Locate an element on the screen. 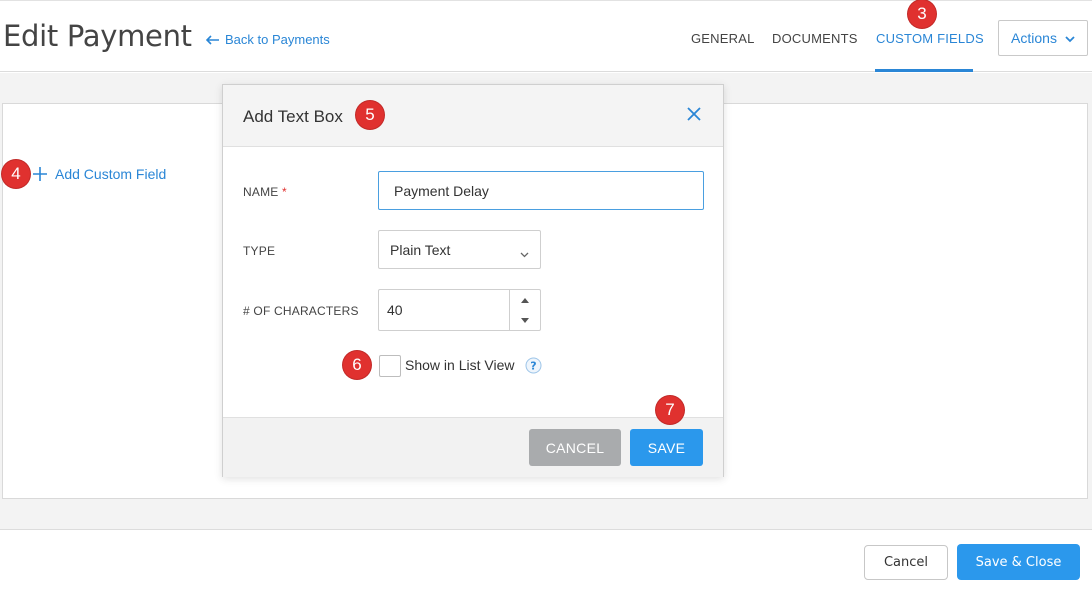 The image size is (1092, 597). caret-up-icon is located at coordinates (525, 300).